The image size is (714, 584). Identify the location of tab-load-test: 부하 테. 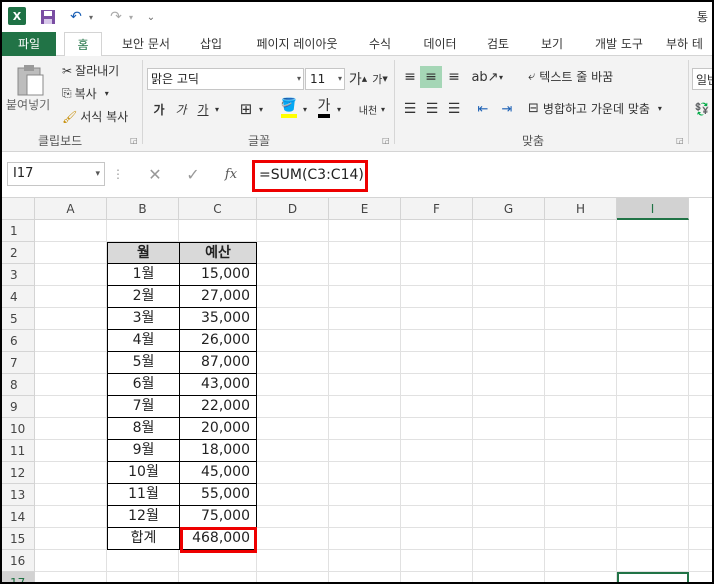
(689, 44).